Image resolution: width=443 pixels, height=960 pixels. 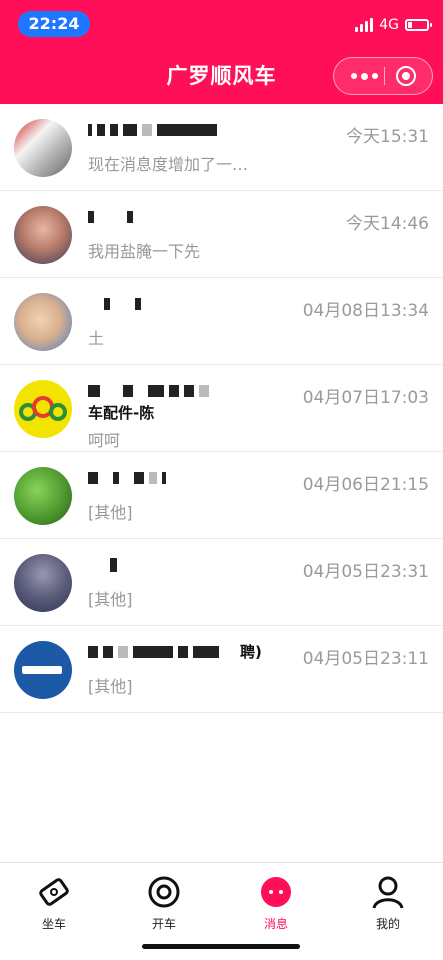 What do you see at coordinates (53, 924) in the screenshot?
I see `nav-label: 坐车` at bounding box center [53, 924].